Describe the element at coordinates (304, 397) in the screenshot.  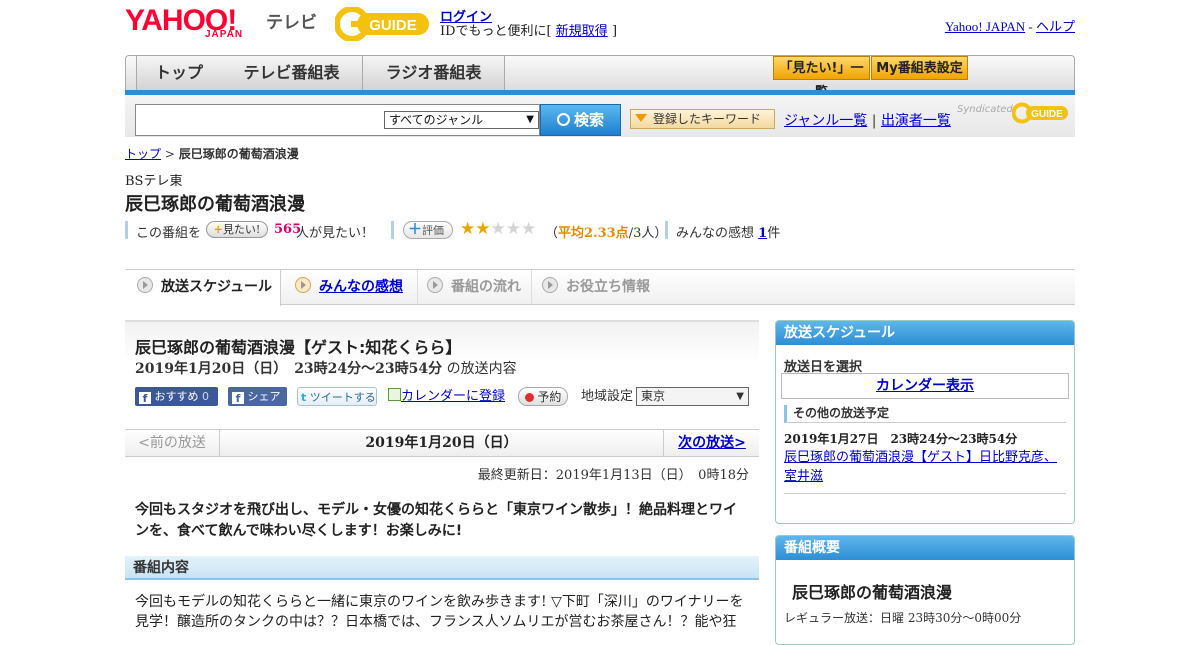
I see `twitter-icon: t` at that location.